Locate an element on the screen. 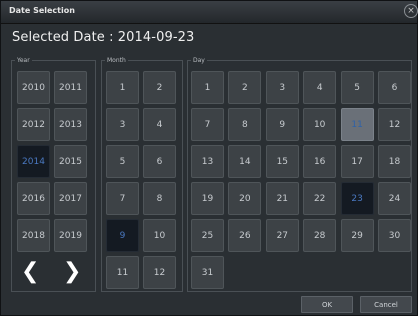 This screenshot has width=418, height=316. day-cell-13: 13 is located at coordinates (207, 161).